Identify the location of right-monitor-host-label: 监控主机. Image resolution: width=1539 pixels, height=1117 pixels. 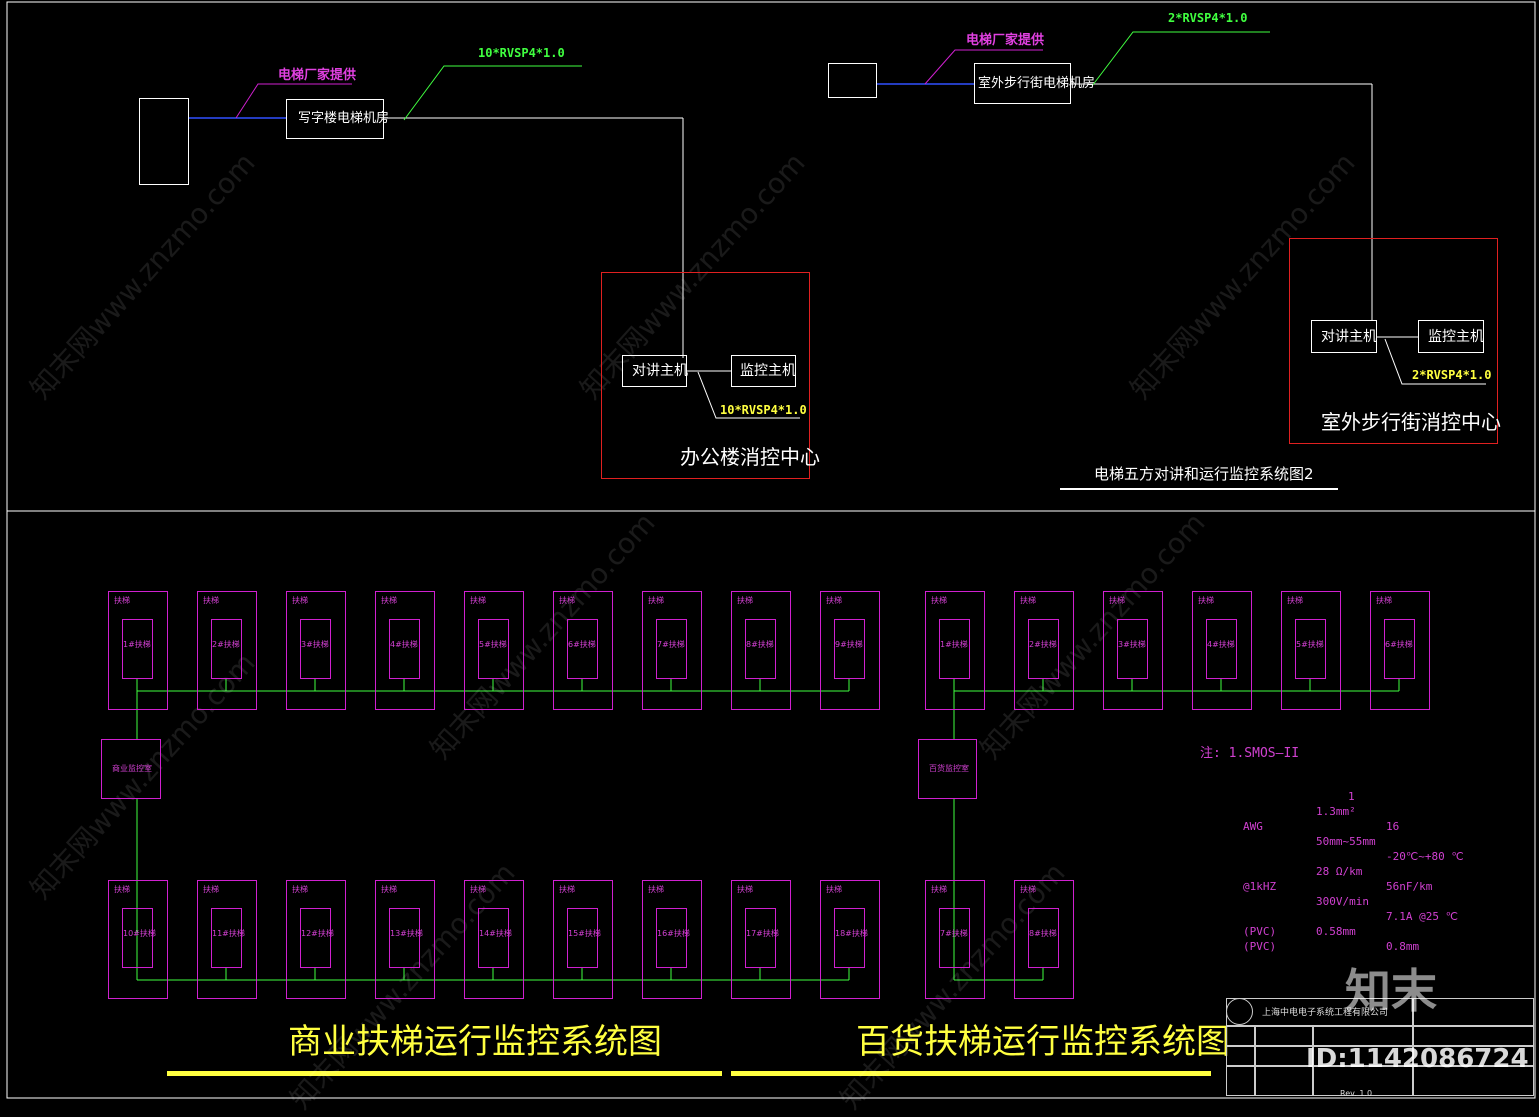
(1456, 337).